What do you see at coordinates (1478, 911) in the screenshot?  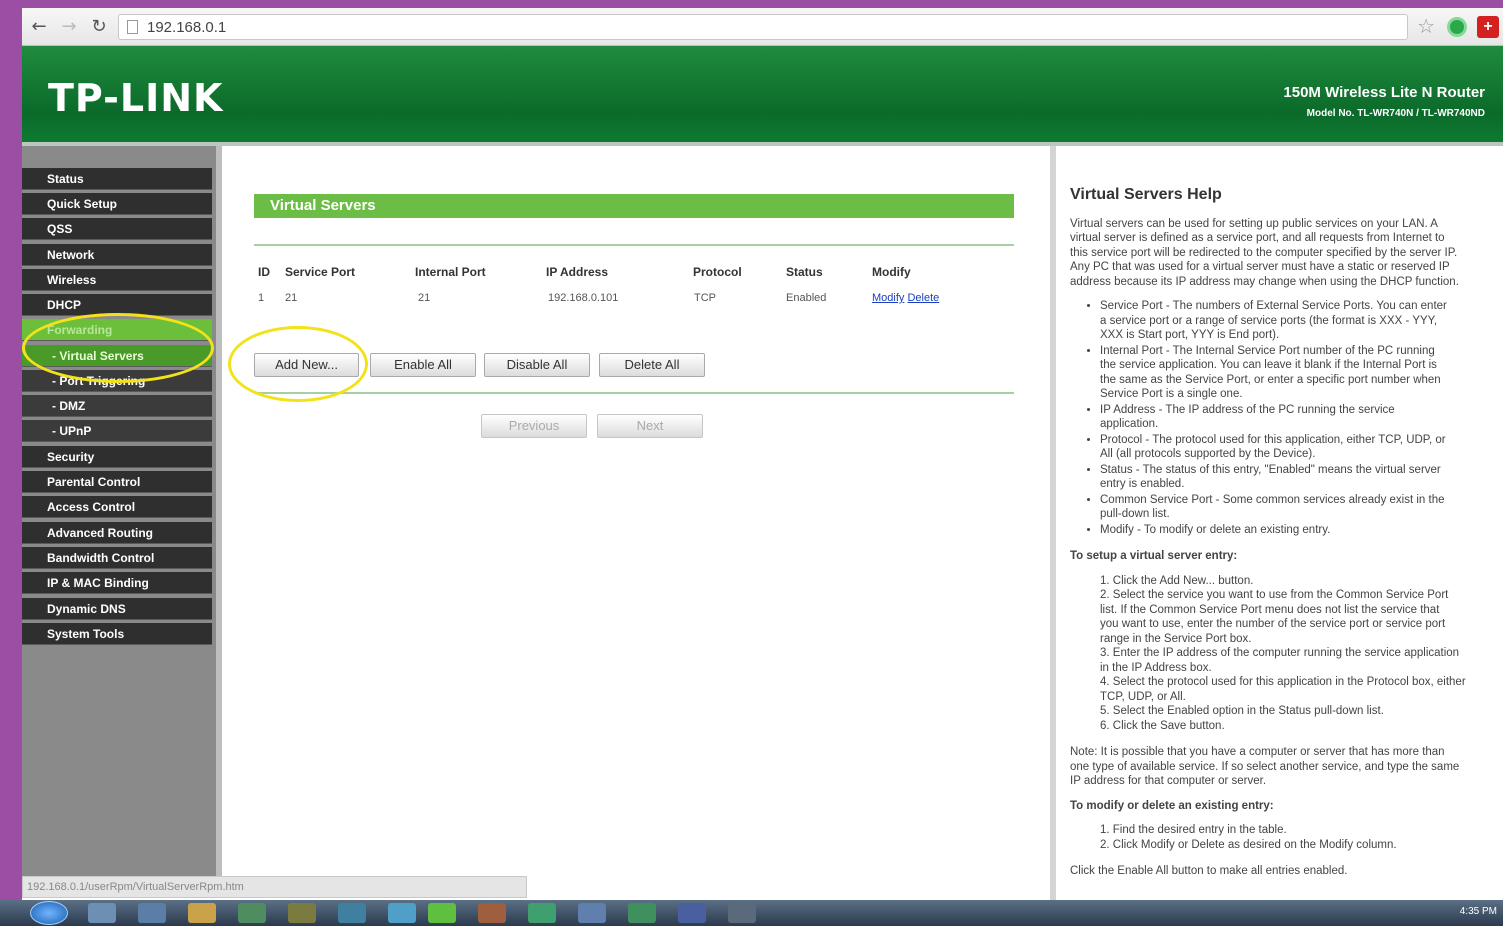 I see `clock: 4:35 PM` at bounding box center [1478, 911].